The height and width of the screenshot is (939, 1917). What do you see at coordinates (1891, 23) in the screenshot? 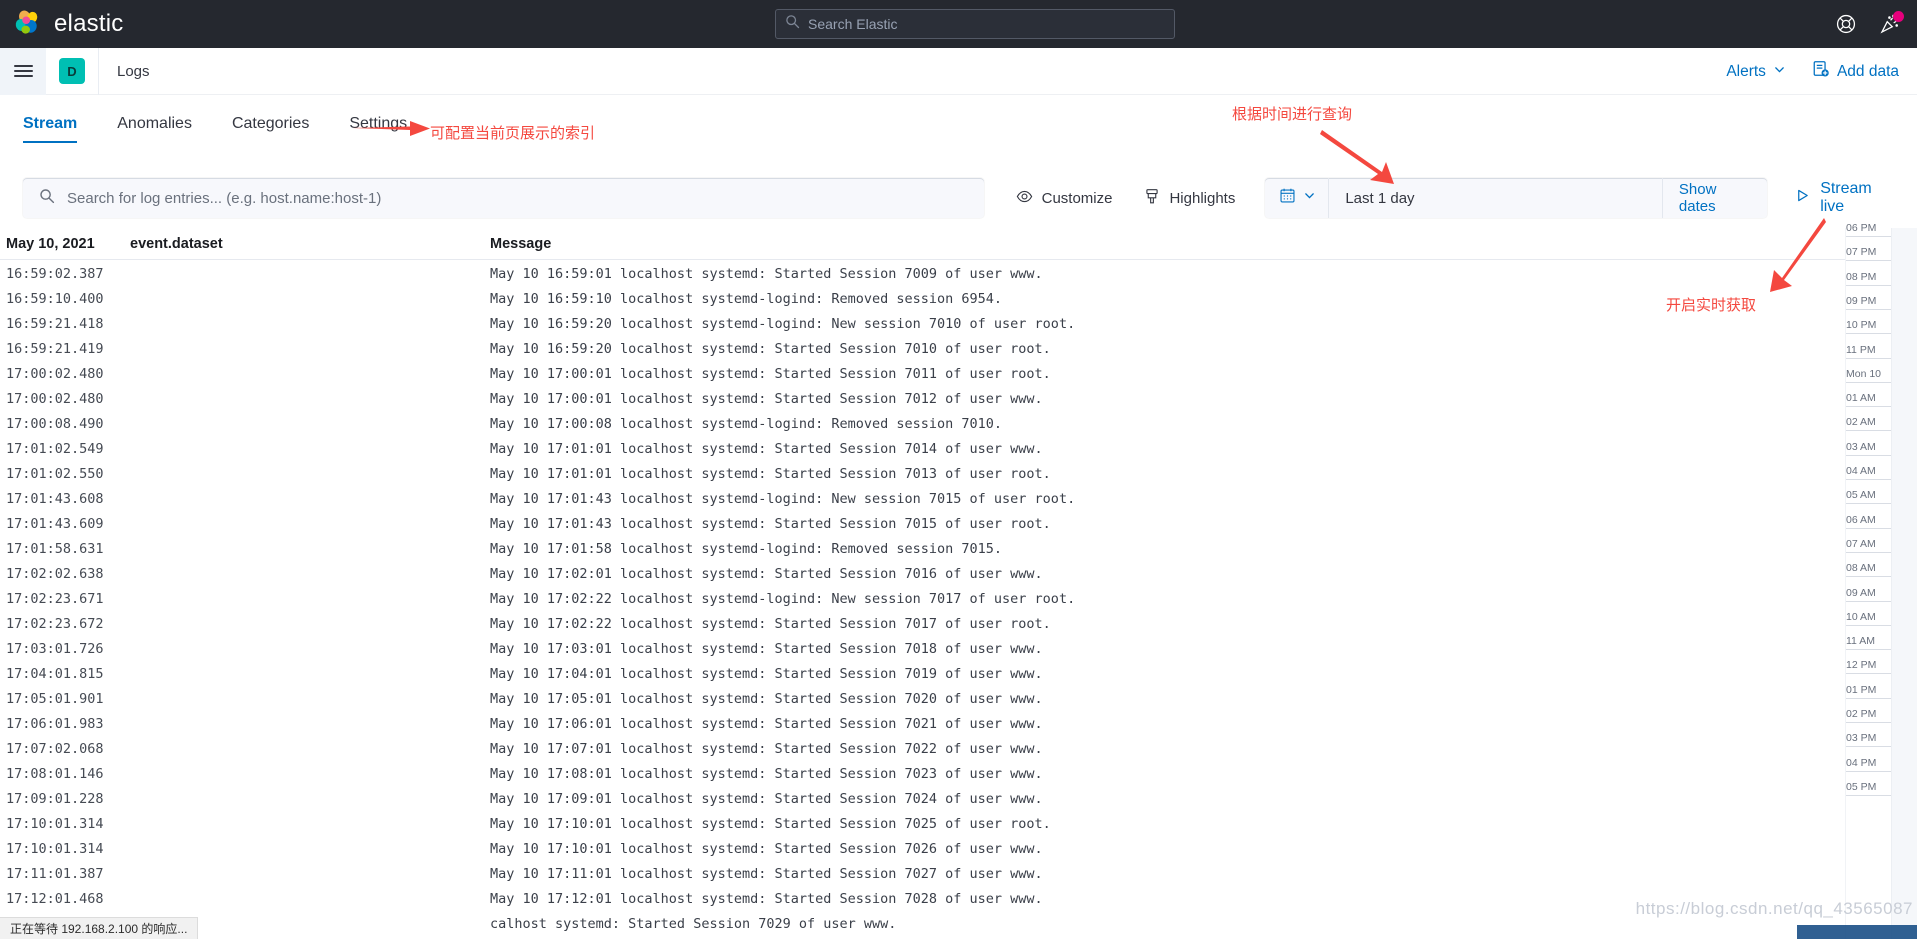
I see `party-popper-icon` at bounding box center [1891, 23].